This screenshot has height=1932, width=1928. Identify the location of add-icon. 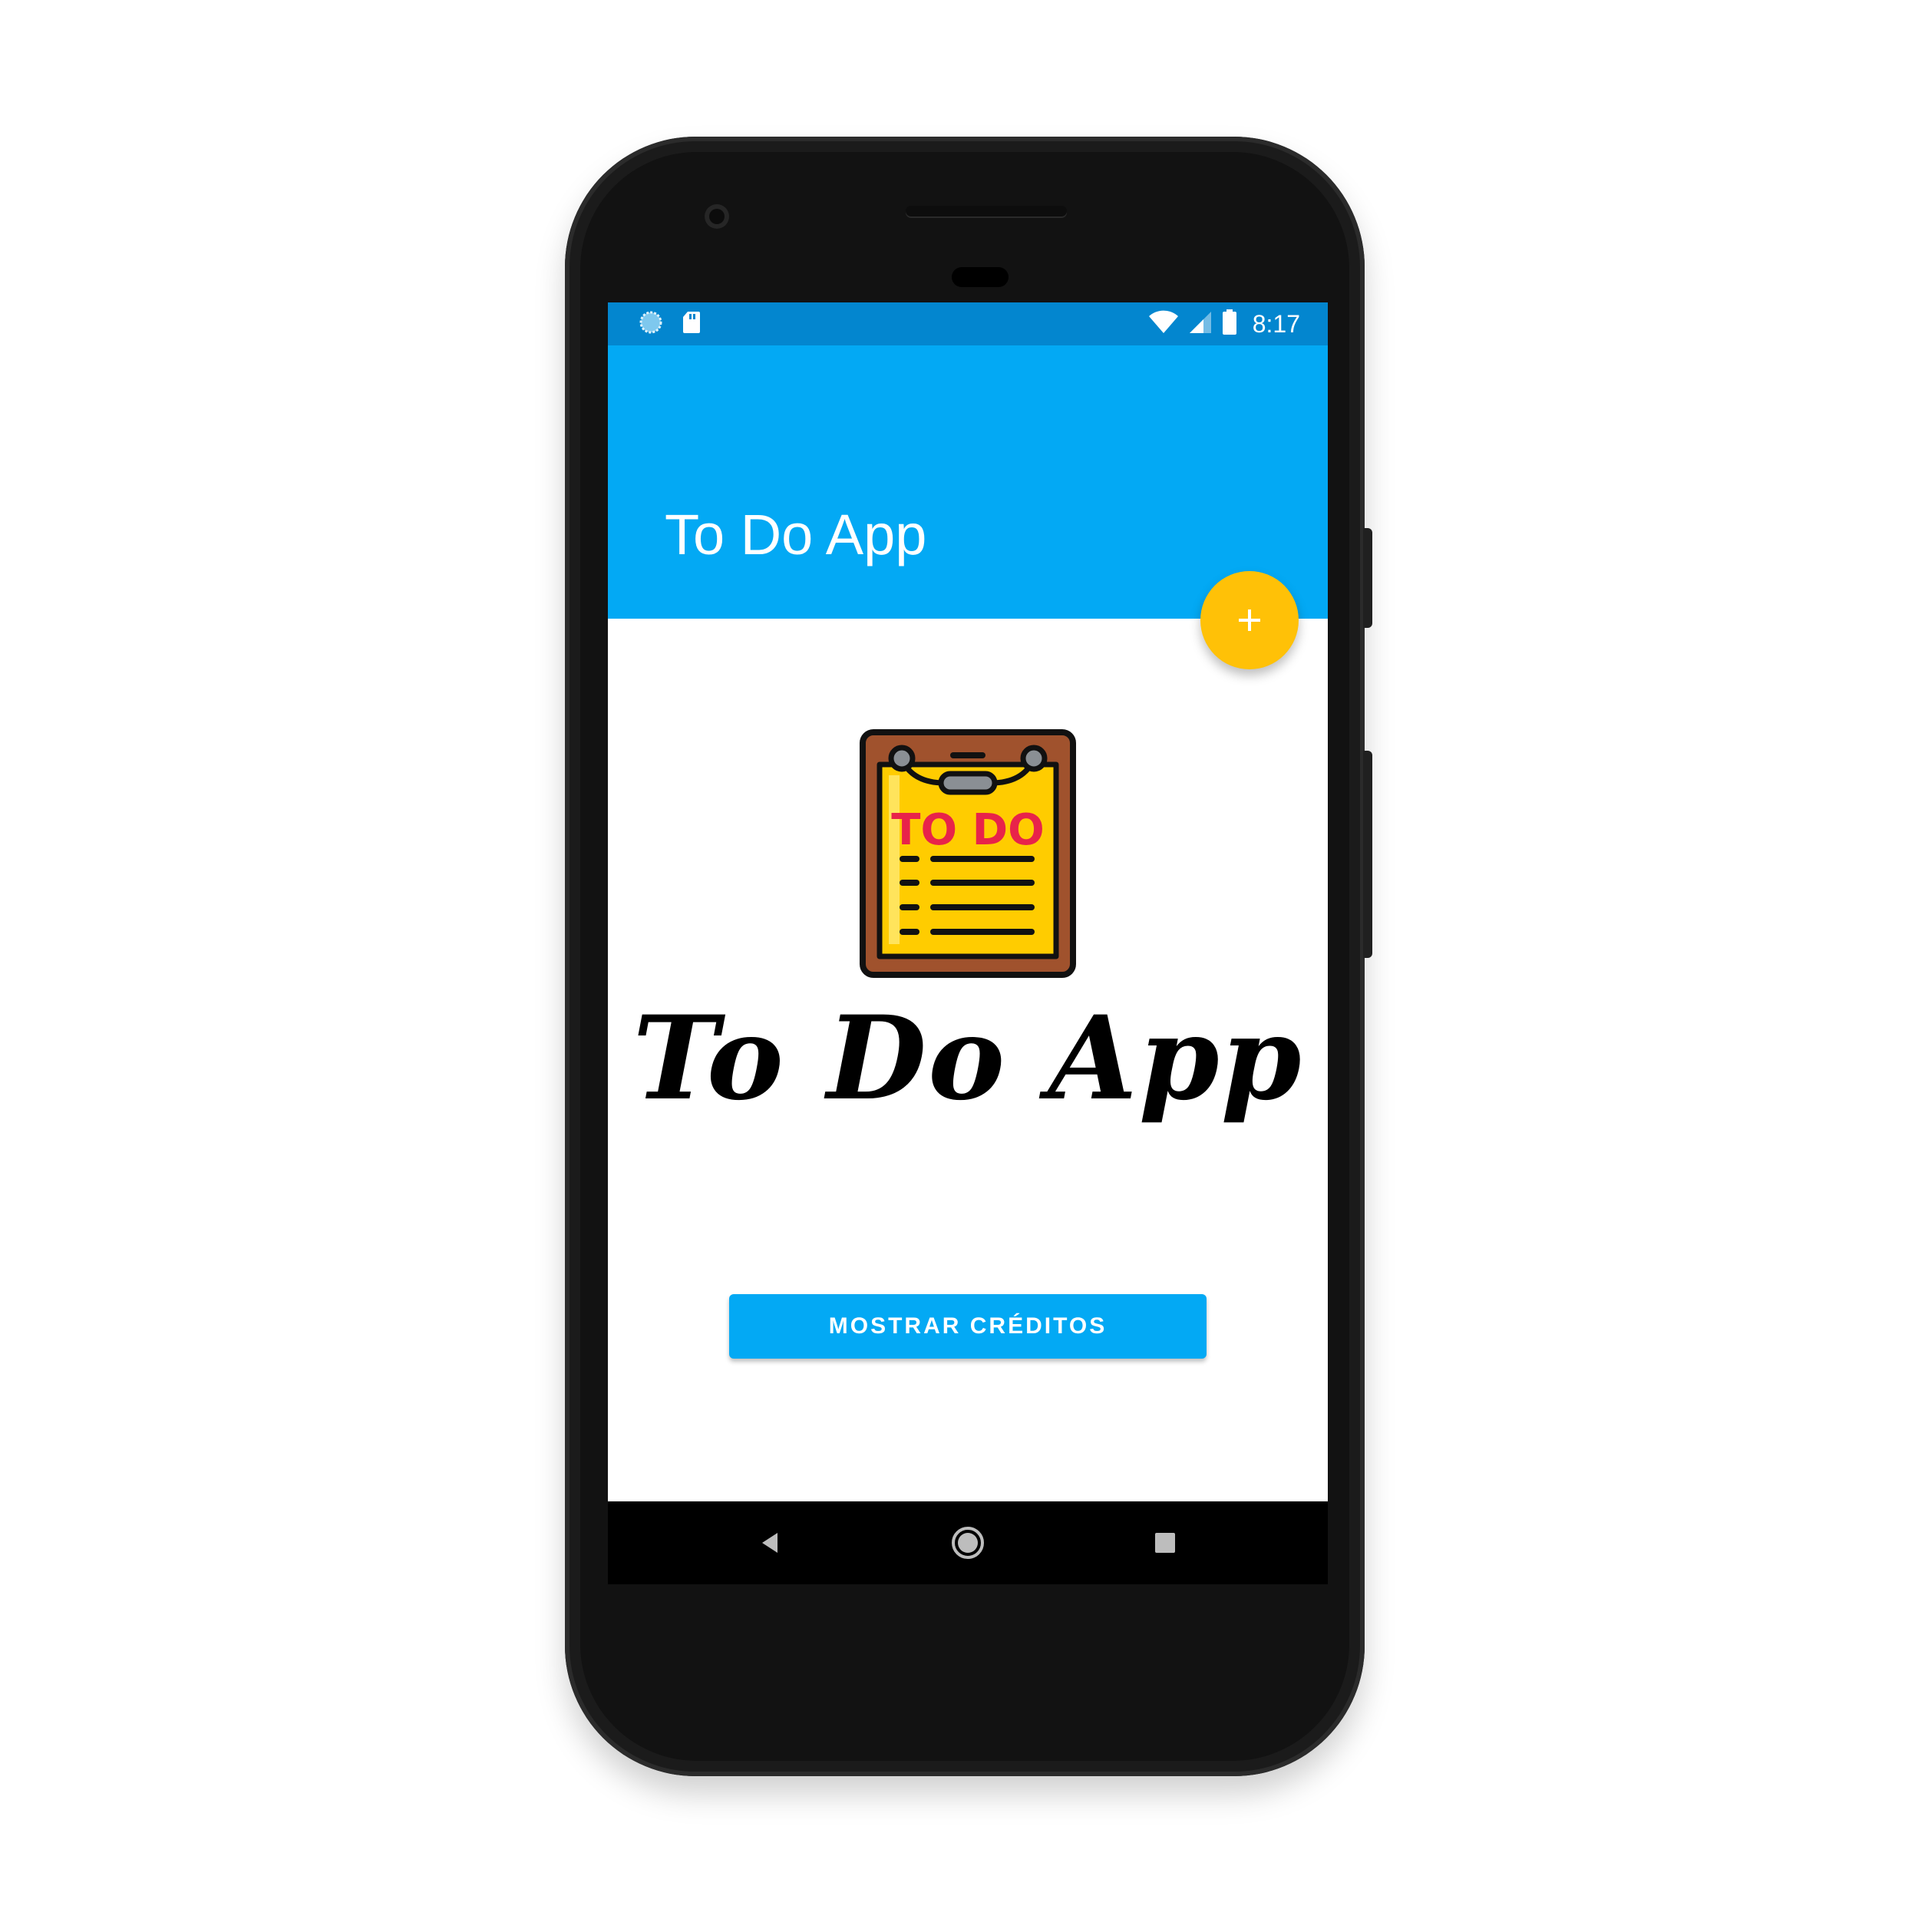
(1250, 620).